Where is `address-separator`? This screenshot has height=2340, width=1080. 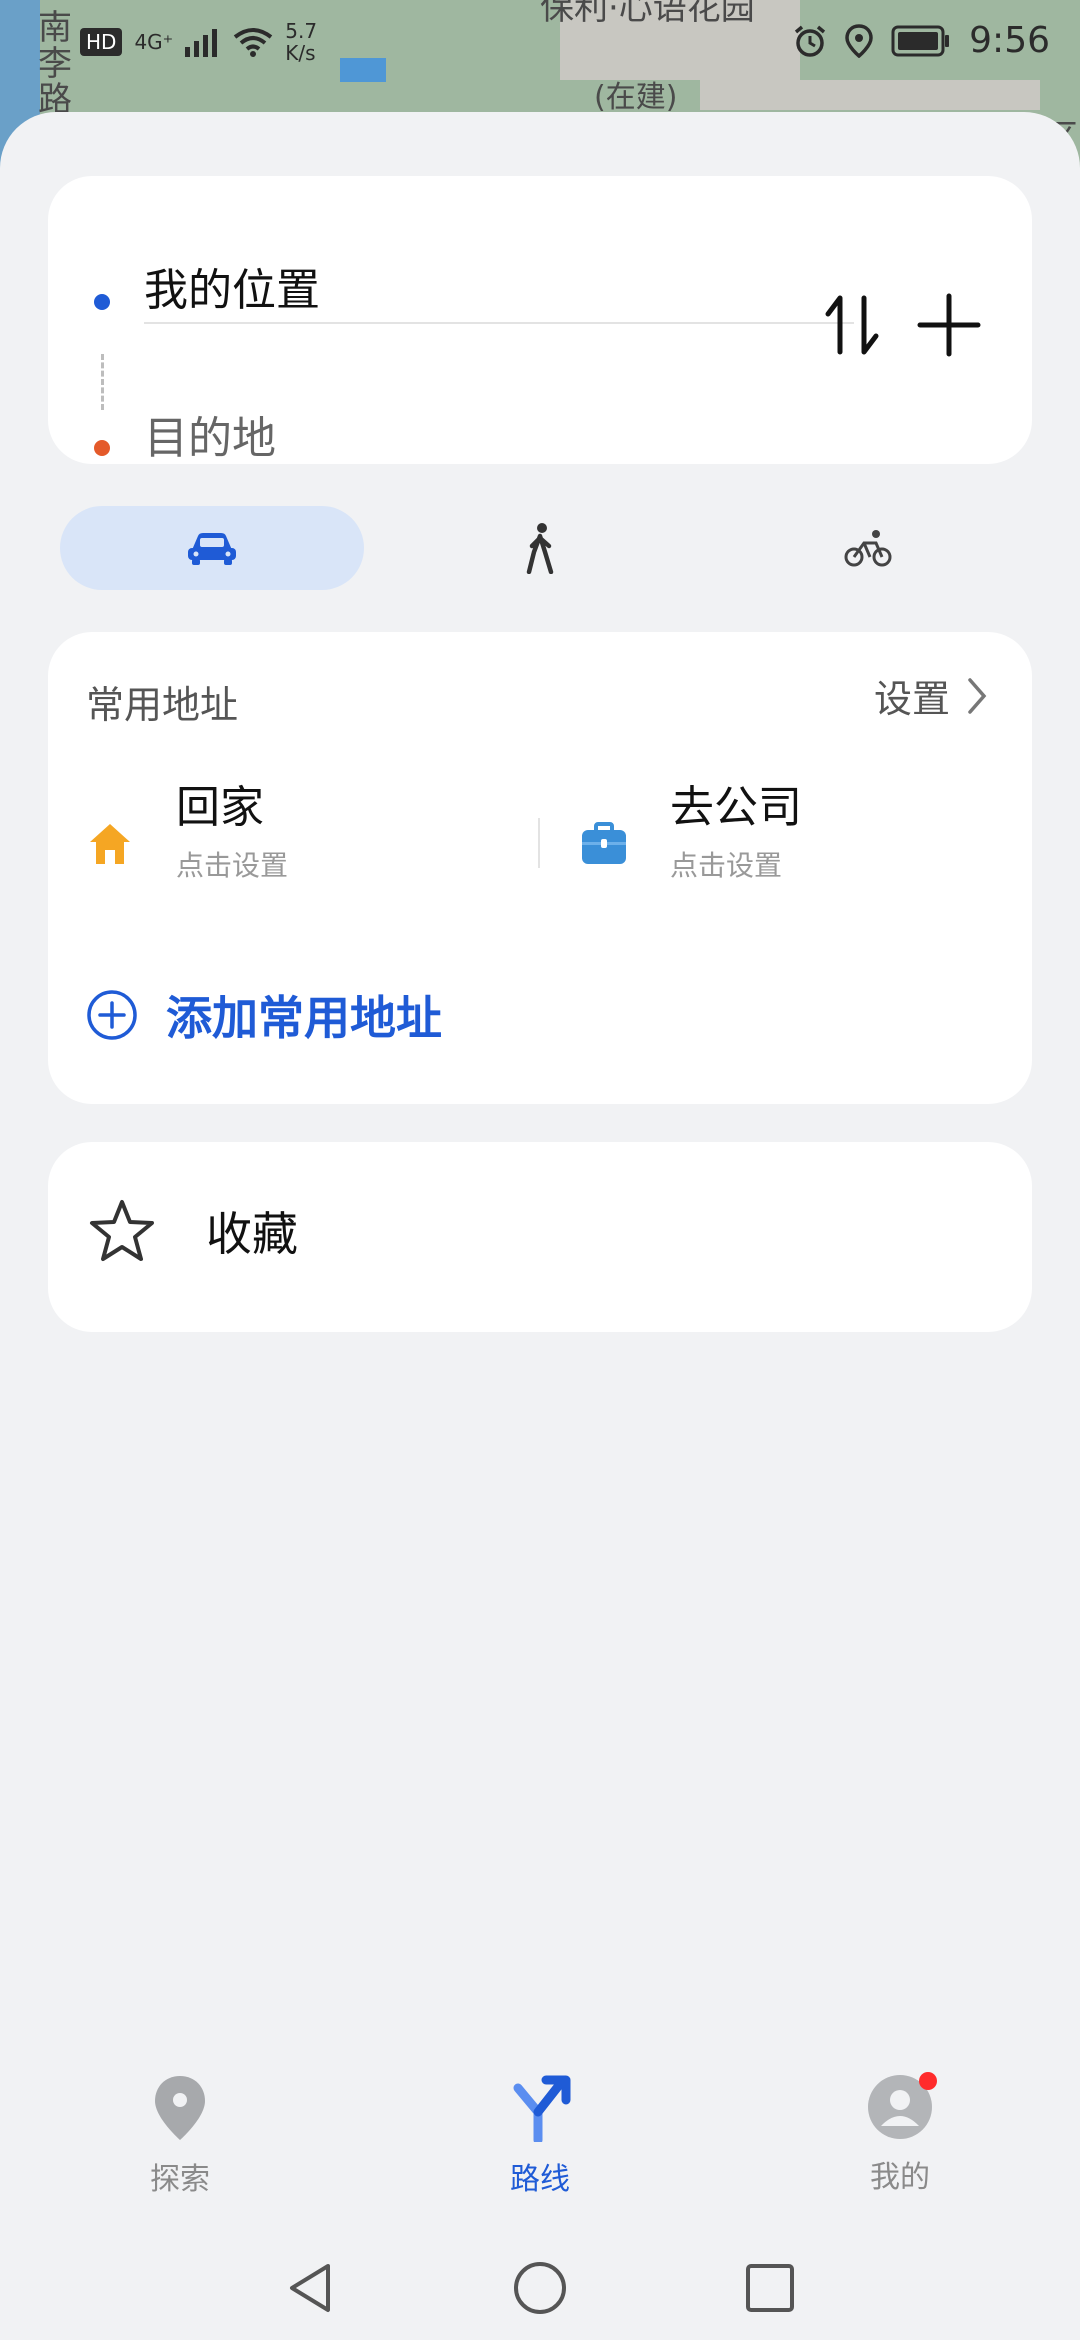
address-separator is located at coordinates (539, 843).